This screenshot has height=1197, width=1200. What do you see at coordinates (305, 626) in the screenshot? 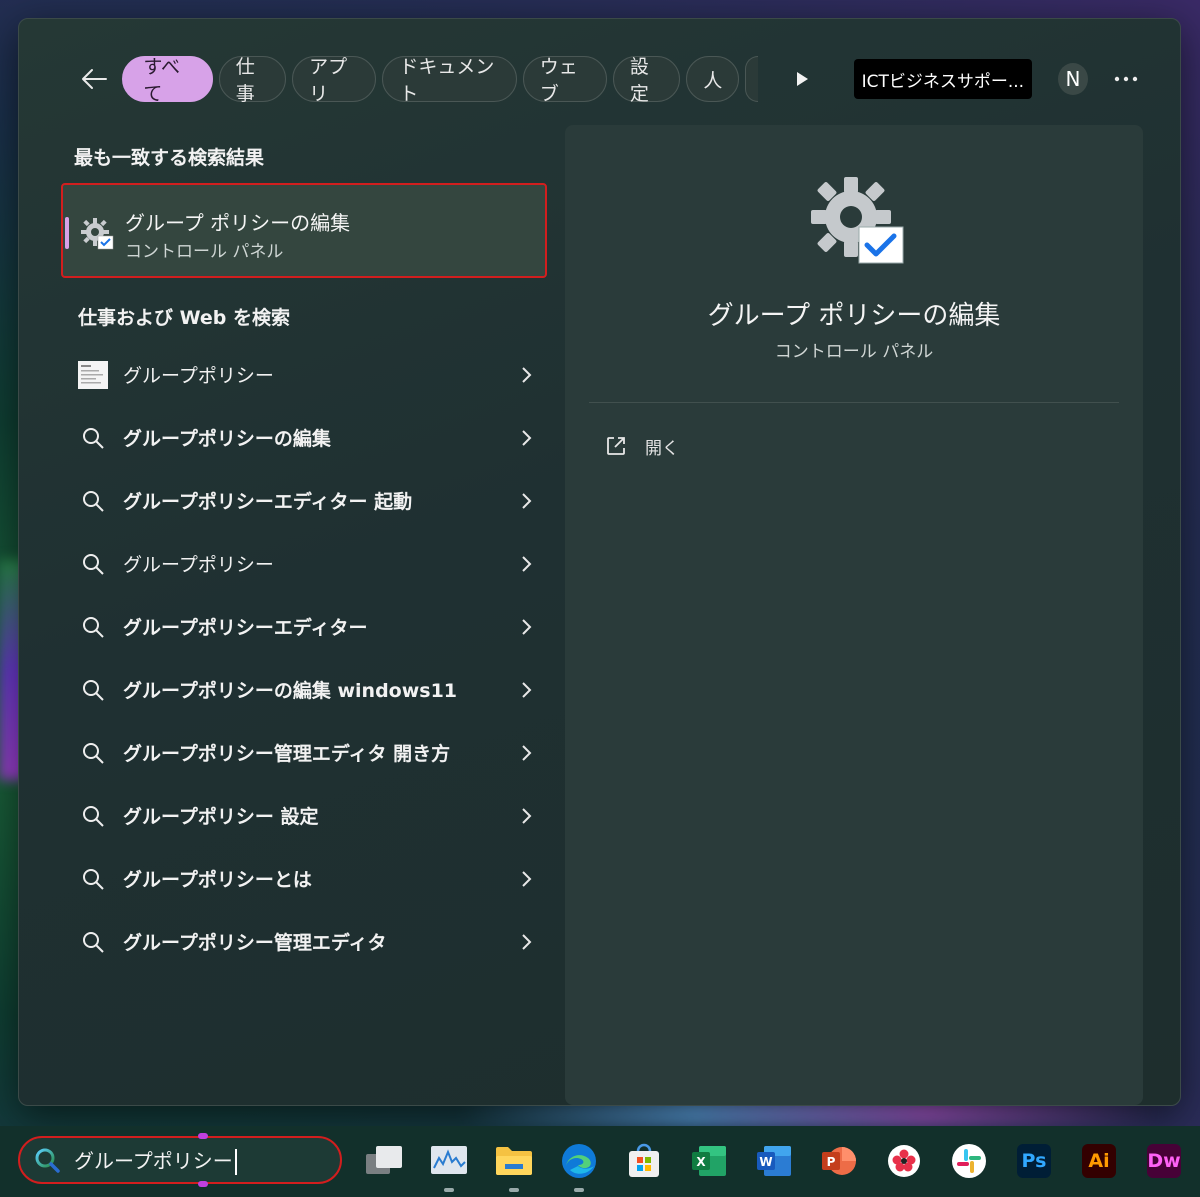
I see `web-result-item: グループポリシーエディター` at bounding box center [305, 626].